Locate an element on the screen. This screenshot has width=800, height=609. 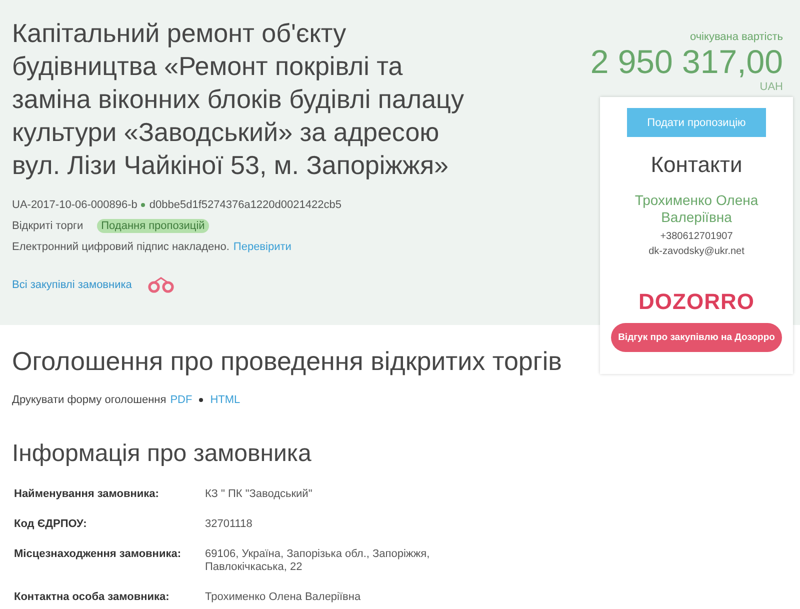
print-format-link: HTML is located at coordinates (225, 400).